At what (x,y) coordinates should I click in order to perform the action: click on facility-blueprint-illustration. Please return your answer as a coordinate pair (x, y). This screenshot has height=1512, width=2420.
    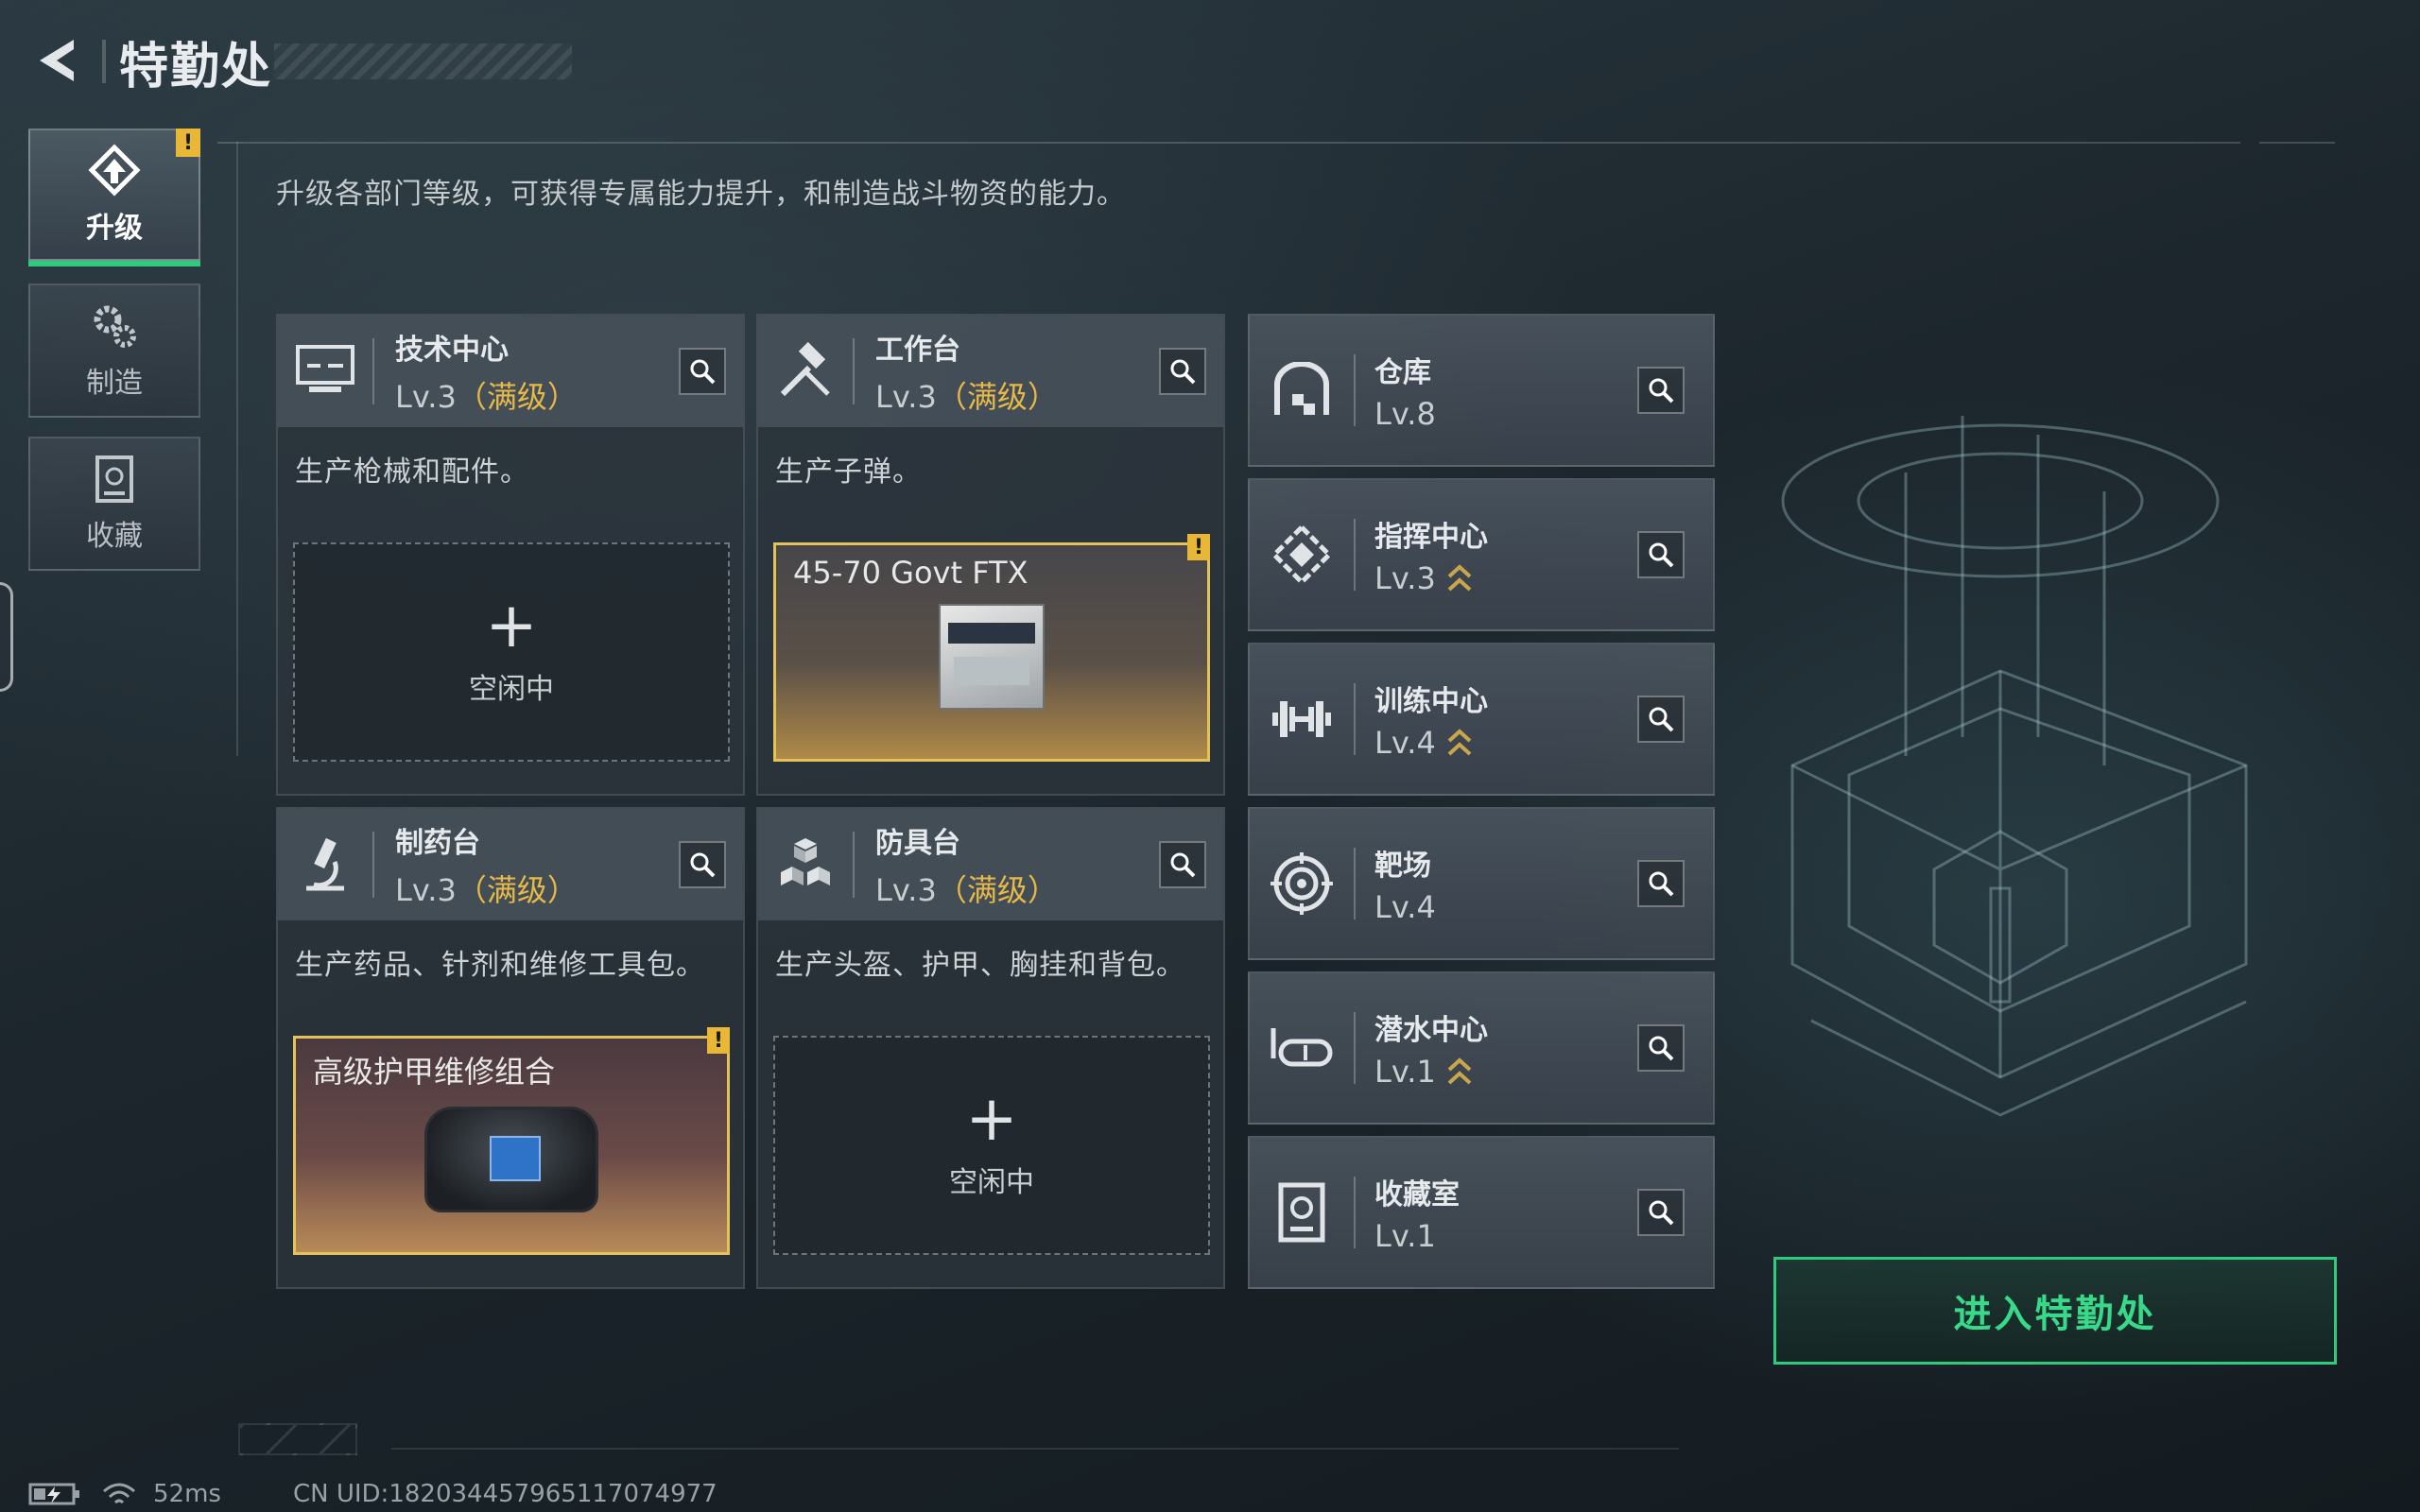
    Looking at the image, I should click on (2014, 766).